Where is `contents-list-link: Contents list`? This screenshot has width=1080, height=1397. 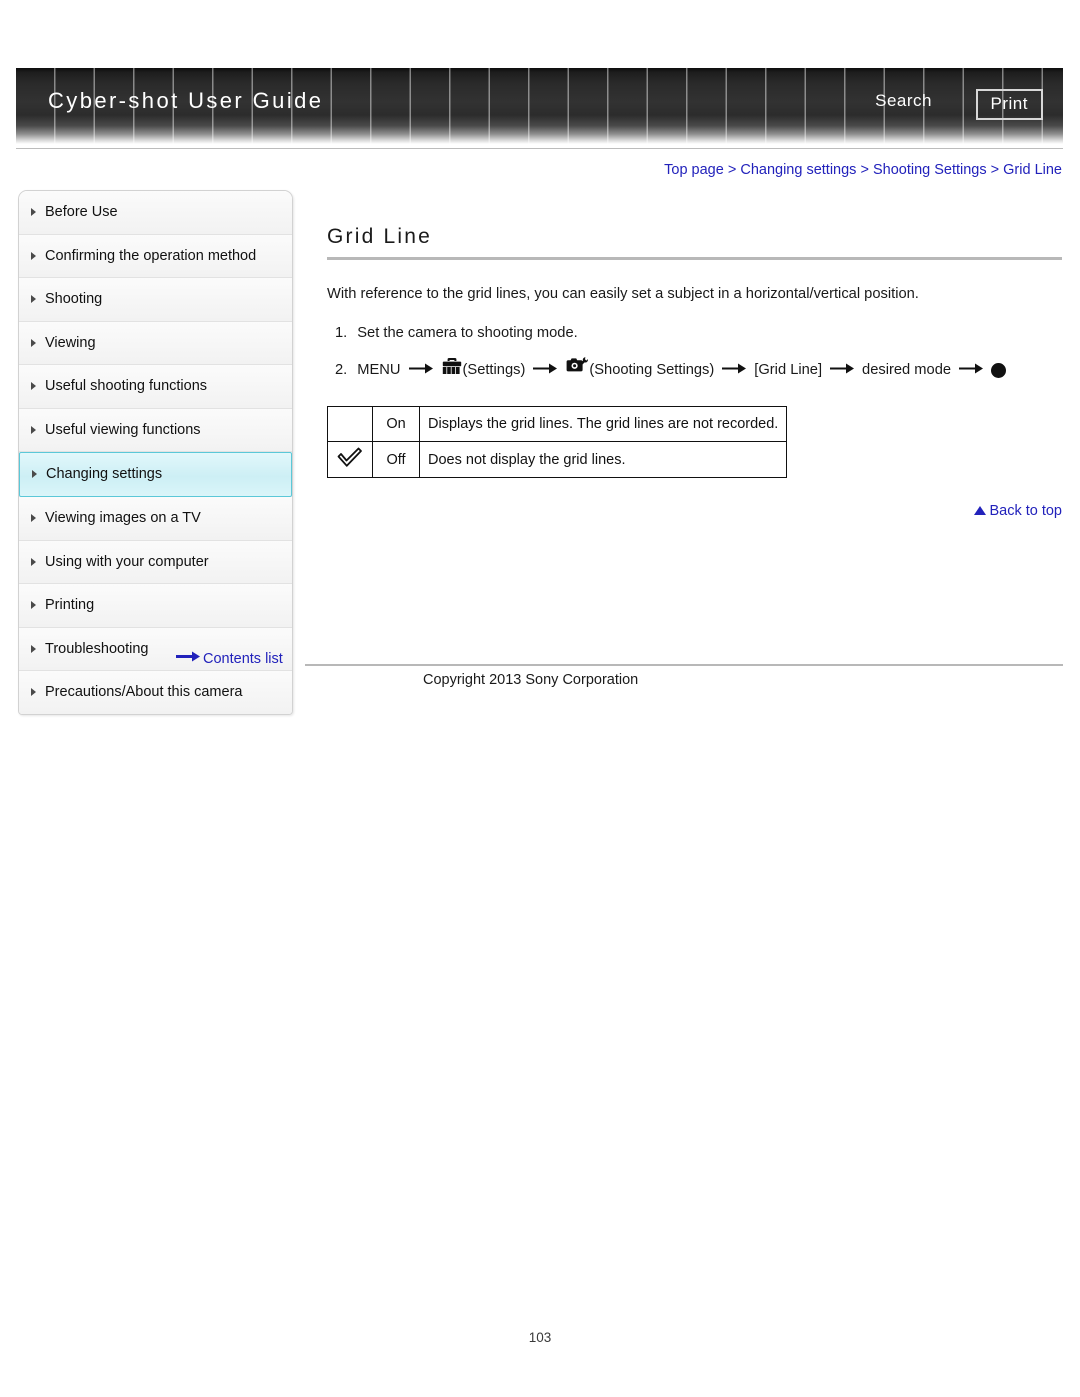 contents-list-link: Contents list is located at coordinates (229, 659).